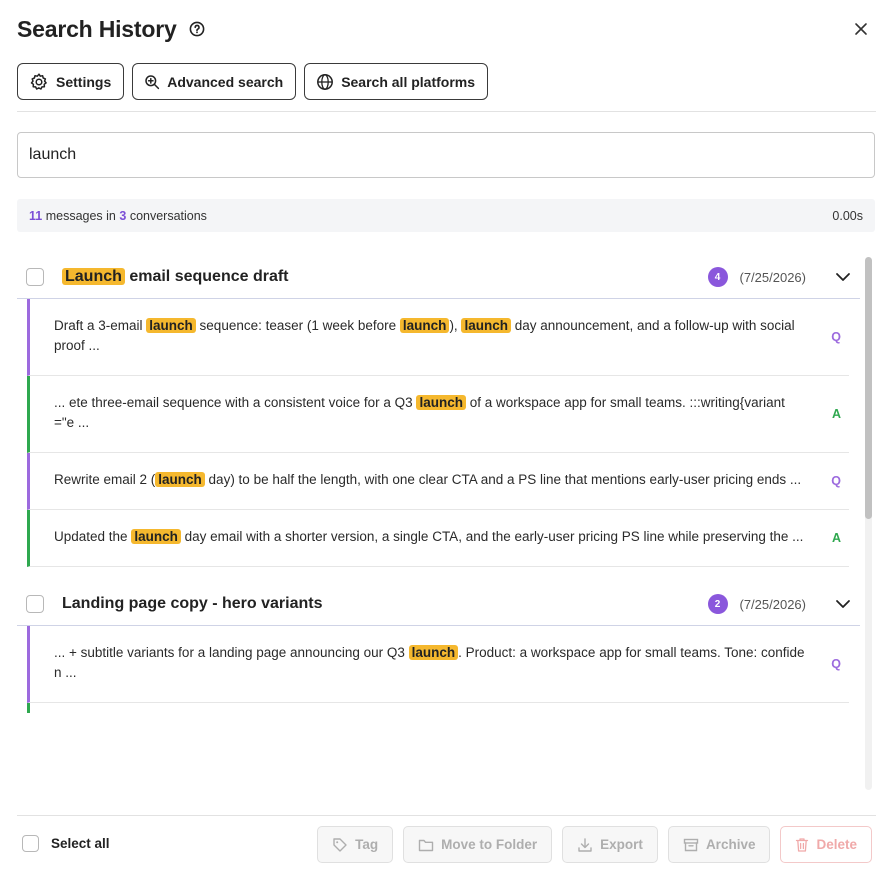 The height and width of the screenshot is (876, 893). What do you see at coordinates (325, 81) in the screenshot?
I see `globe-icon` at bounding box center [325, 81].